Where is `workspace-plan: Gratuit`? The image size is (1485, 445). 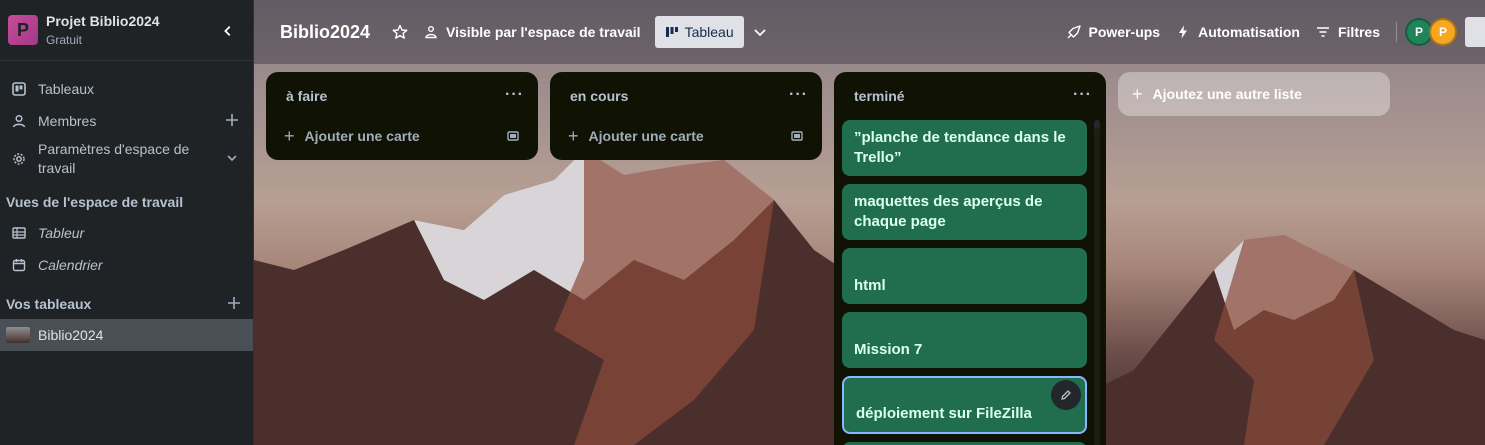
workspace-plan: Gratuit is located at coordinates (64, 40).